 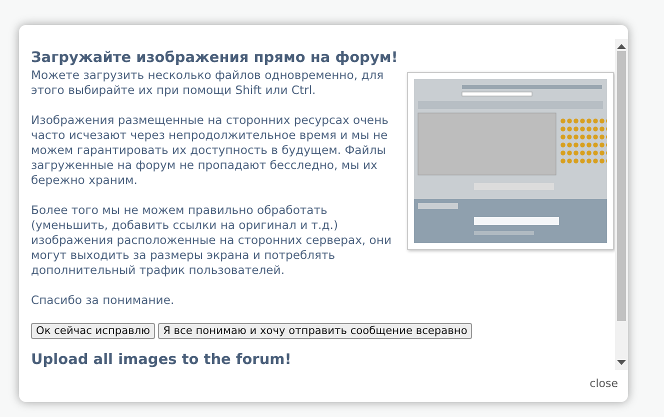 I want to click on paragraph: Можете загрузить несколько файлов одновременно, для этого выбирайте их при помощи Shift или Ctrl., so click(x=208, y=83).